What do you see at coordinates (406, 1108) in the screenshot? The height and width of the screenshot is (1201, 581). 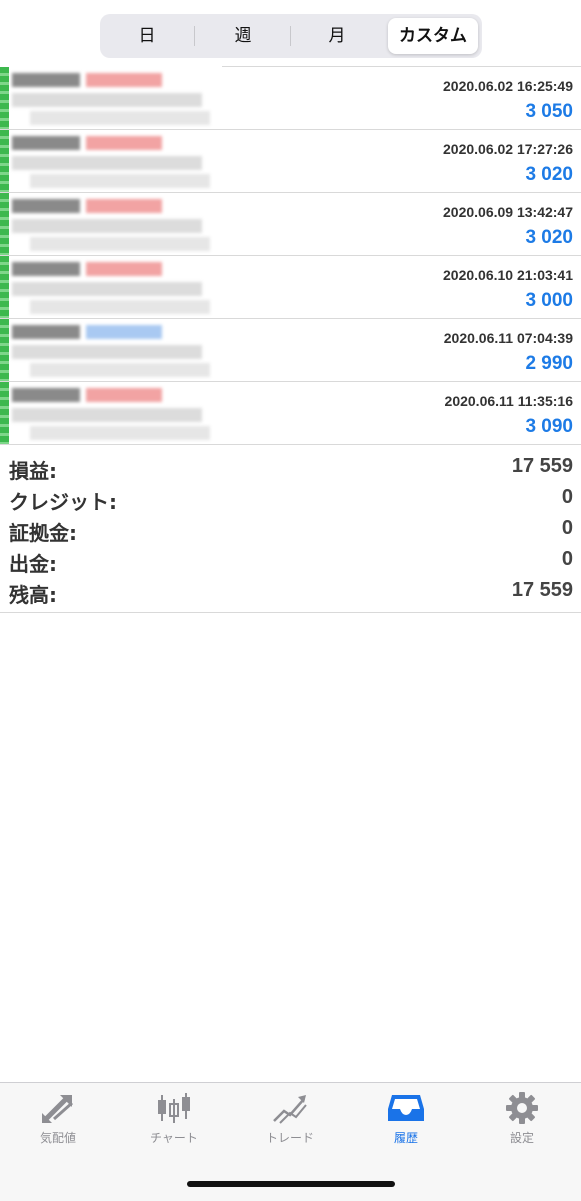 I see `history-inbox-icon` at bounding box center [406, 1108].